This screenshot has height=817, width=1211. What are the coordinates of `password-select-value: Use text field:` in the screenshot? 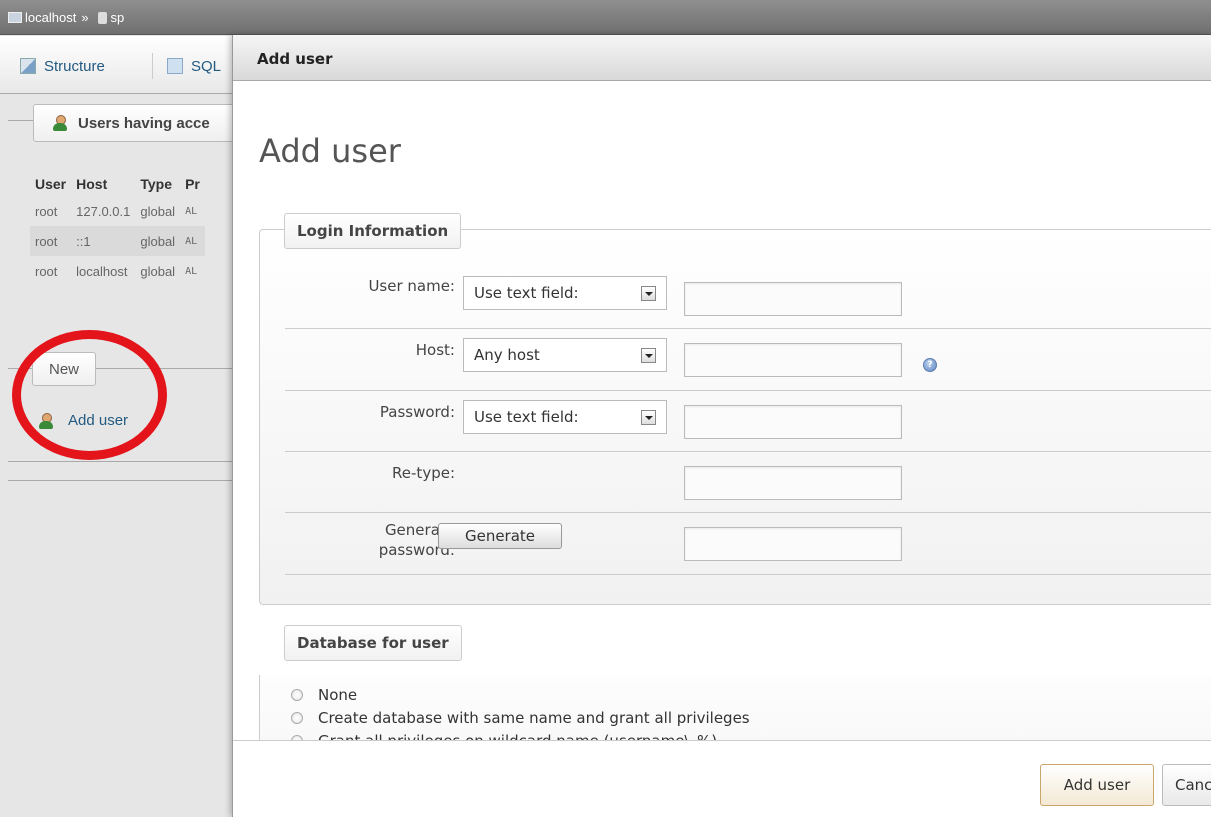 It's located at (526, 417).